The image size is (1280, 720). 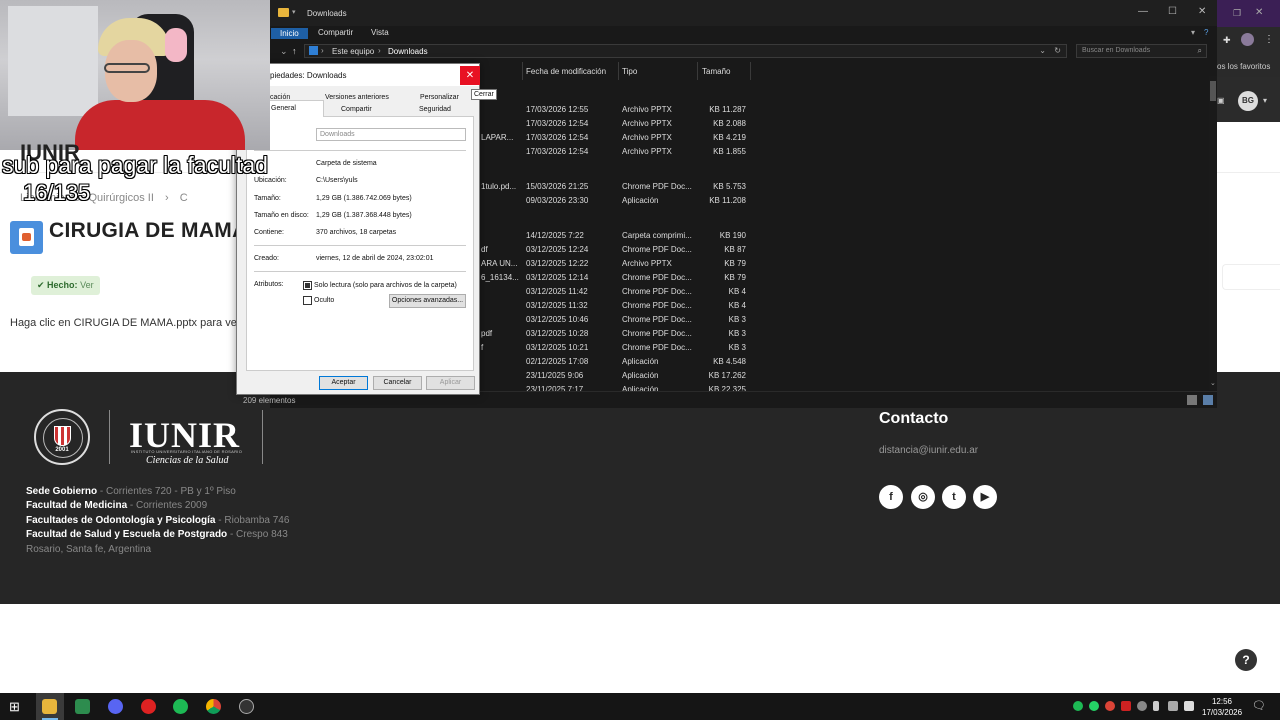 I want to click on size-on-disk-value: 1,29 GB (1.387.368.448 bytes), so click(x=364, y=215).